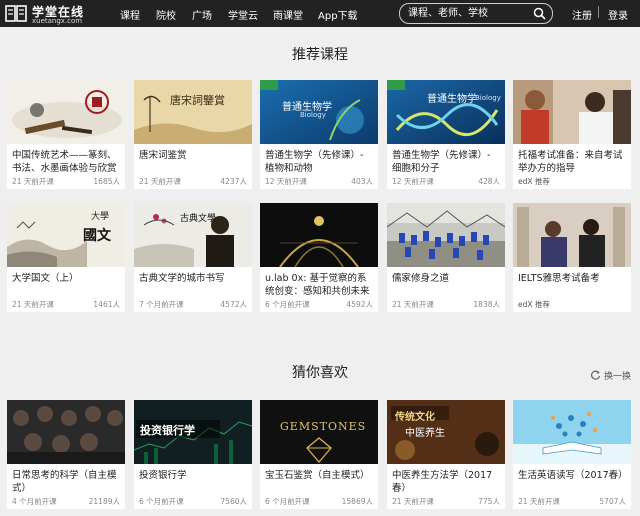  I want to click on course-title: 古典文学的城市书写, so click(182, 278).